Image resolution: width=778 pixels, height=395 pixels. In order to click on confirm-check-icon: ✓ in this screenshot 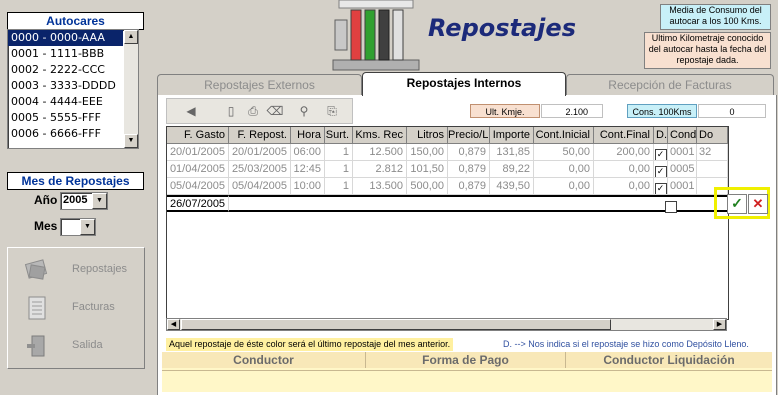, I will do `click(737, 204)`.